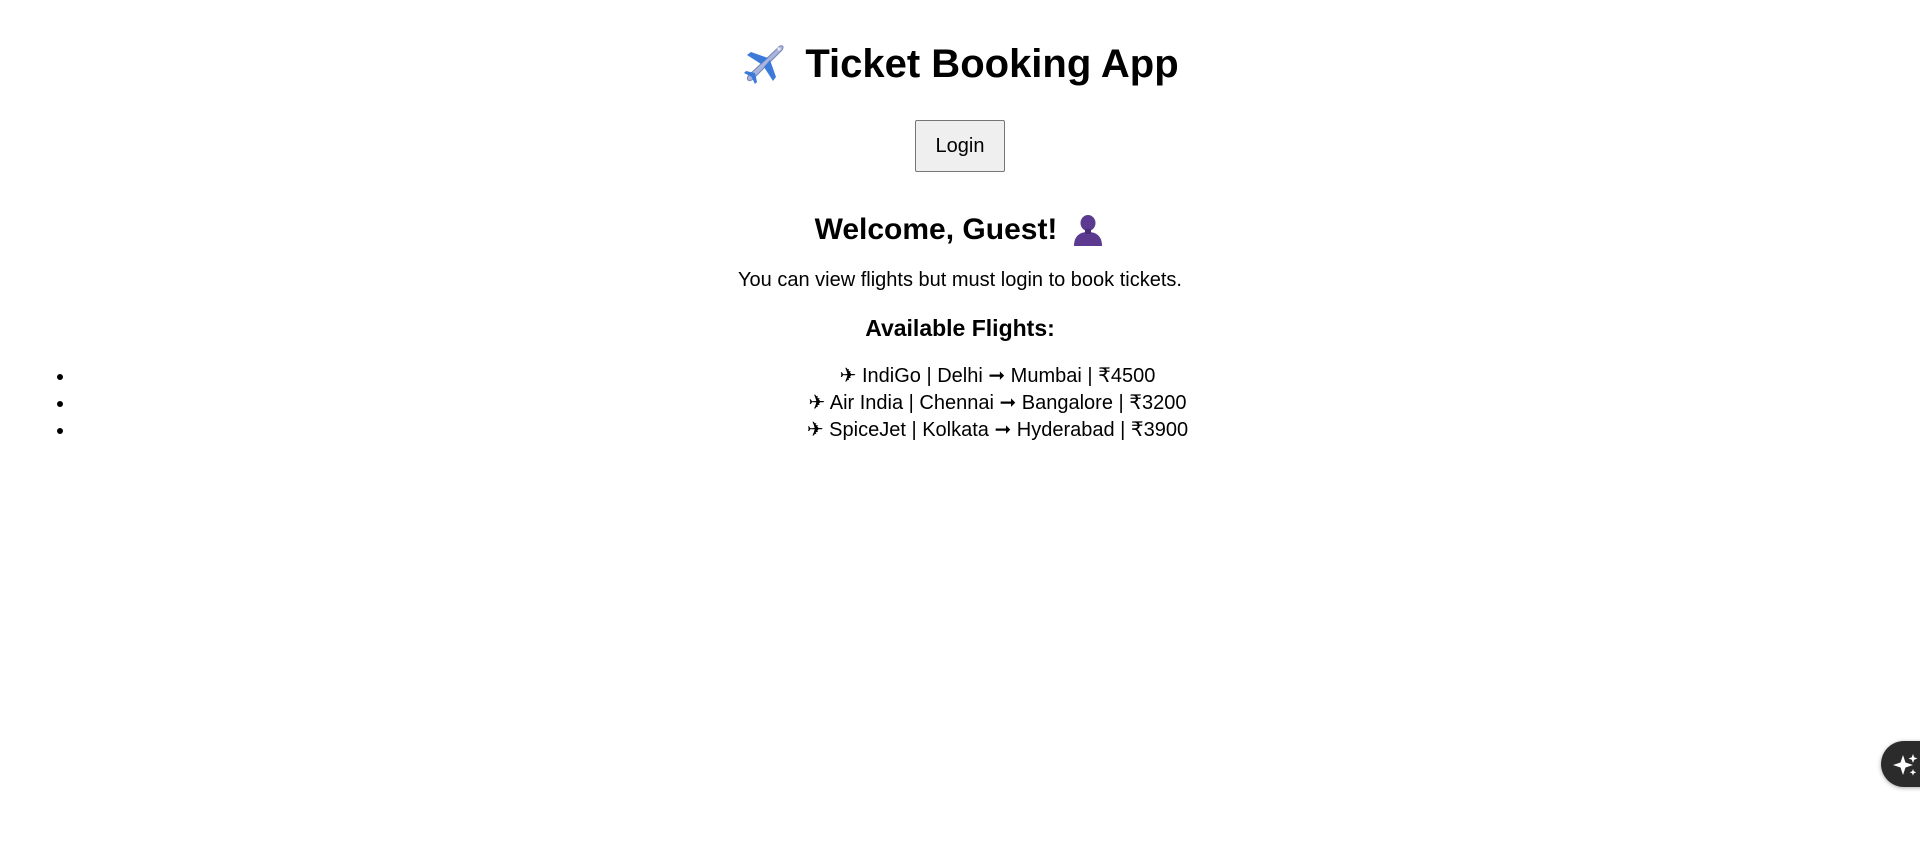 The image size is (1920, 860). What do you see at coordinates (764, 64) in the screenshot?
I see `airplane-icon` at bounding box center [764, 64].